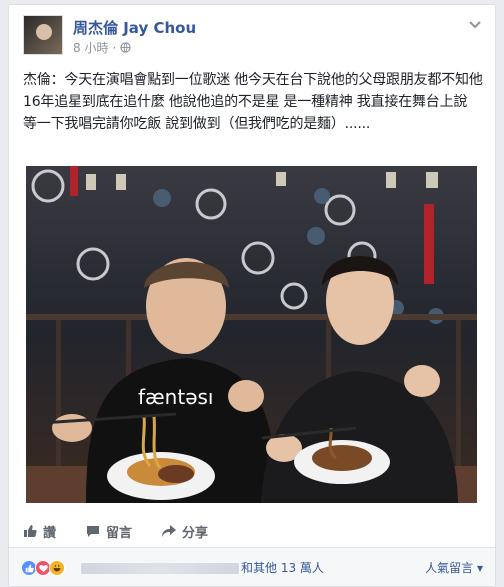  What do you see at coordinates (39, 531) in the screenshot?
I see `like-button: 讚` at bounding box center [39, 531].